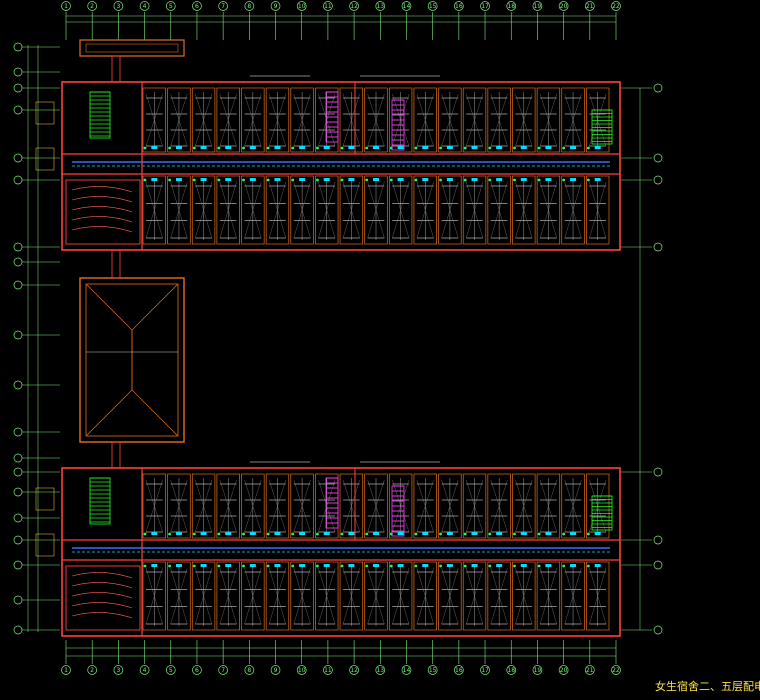  What do you see at coordinates (485, 670) in the screenshot?
I see `axis-label-bottom: 17` at bounding box center [485, 670].